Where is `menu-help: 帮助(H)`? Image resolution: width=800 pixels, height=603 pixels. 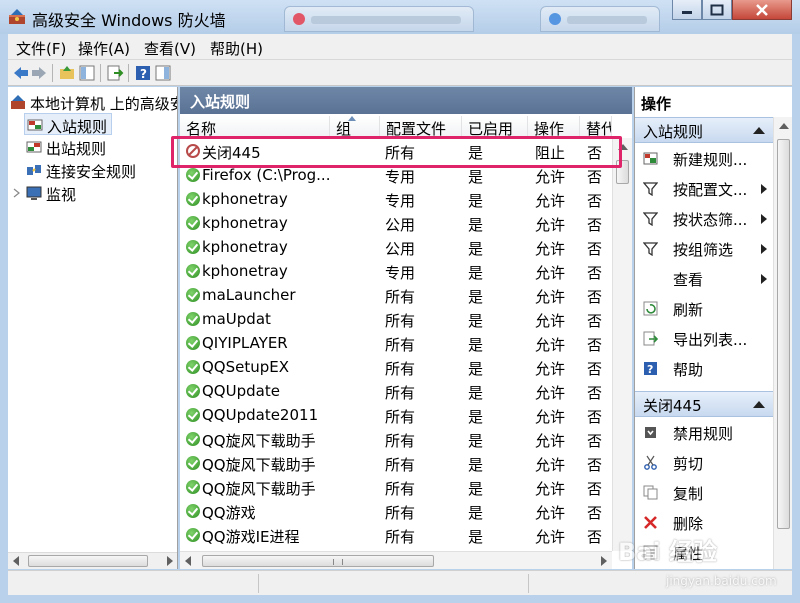
menu-help: 帮助(H) is located at coordinates (236, 48).